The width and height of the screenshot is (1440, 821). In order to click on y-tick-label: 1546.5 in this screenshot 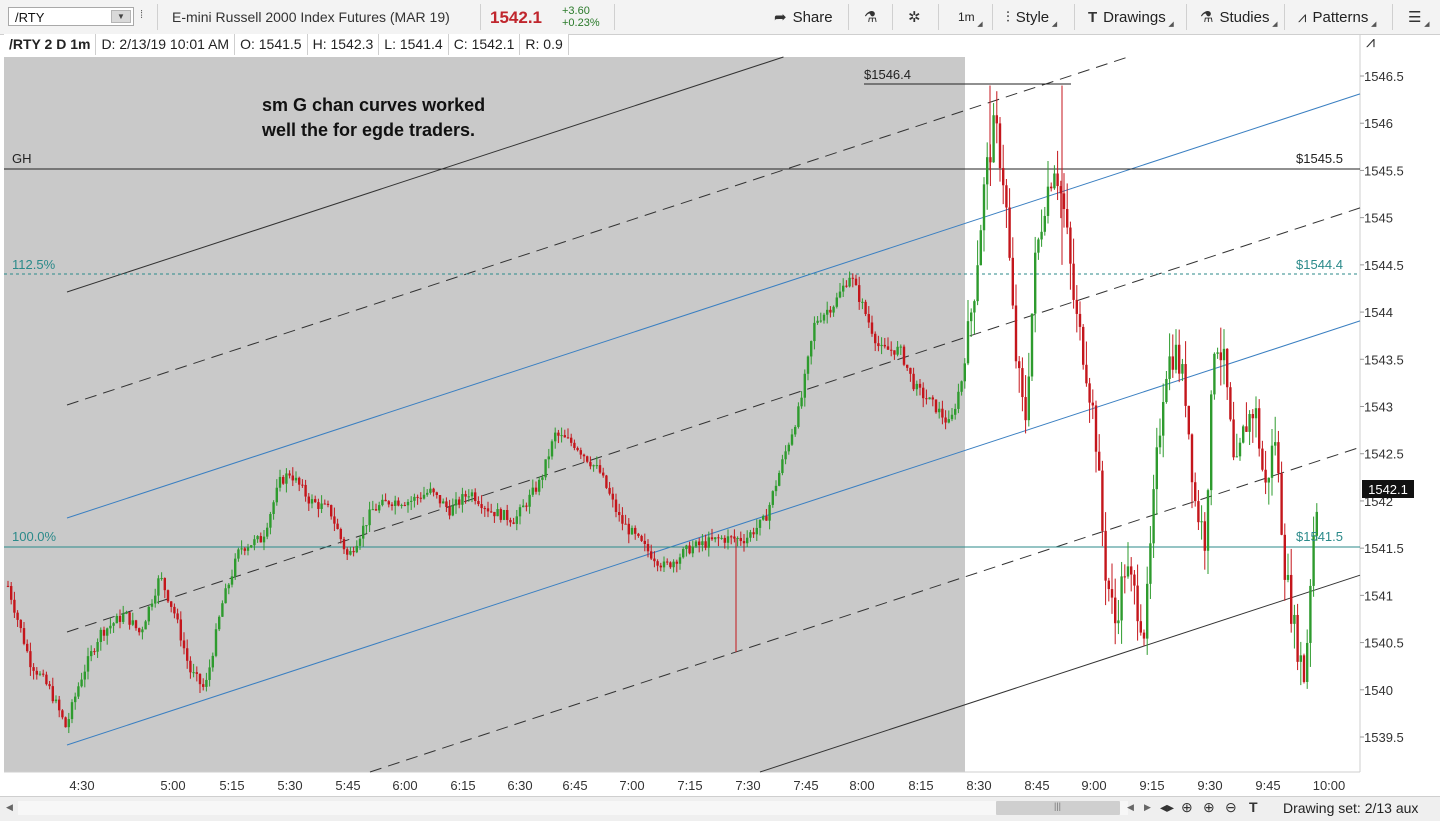, I will do `click(1384, 76)`.